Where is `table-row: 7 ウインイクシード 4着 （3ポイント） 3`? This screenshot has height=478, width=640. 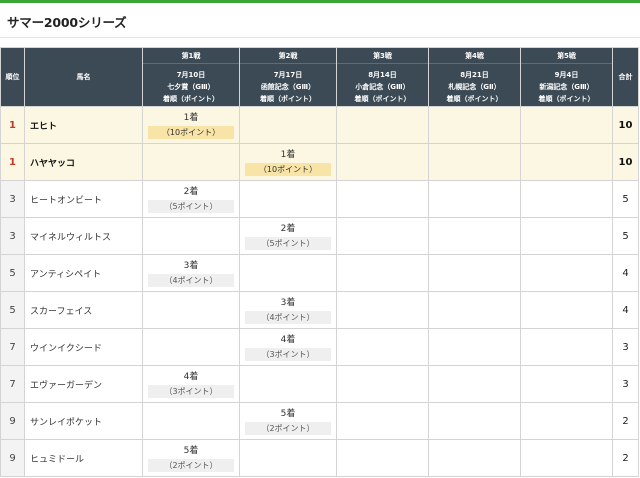
table-row: 7 ウインイクシード 4着 （3ポイント） 3 is located at coordinates (319, 347).